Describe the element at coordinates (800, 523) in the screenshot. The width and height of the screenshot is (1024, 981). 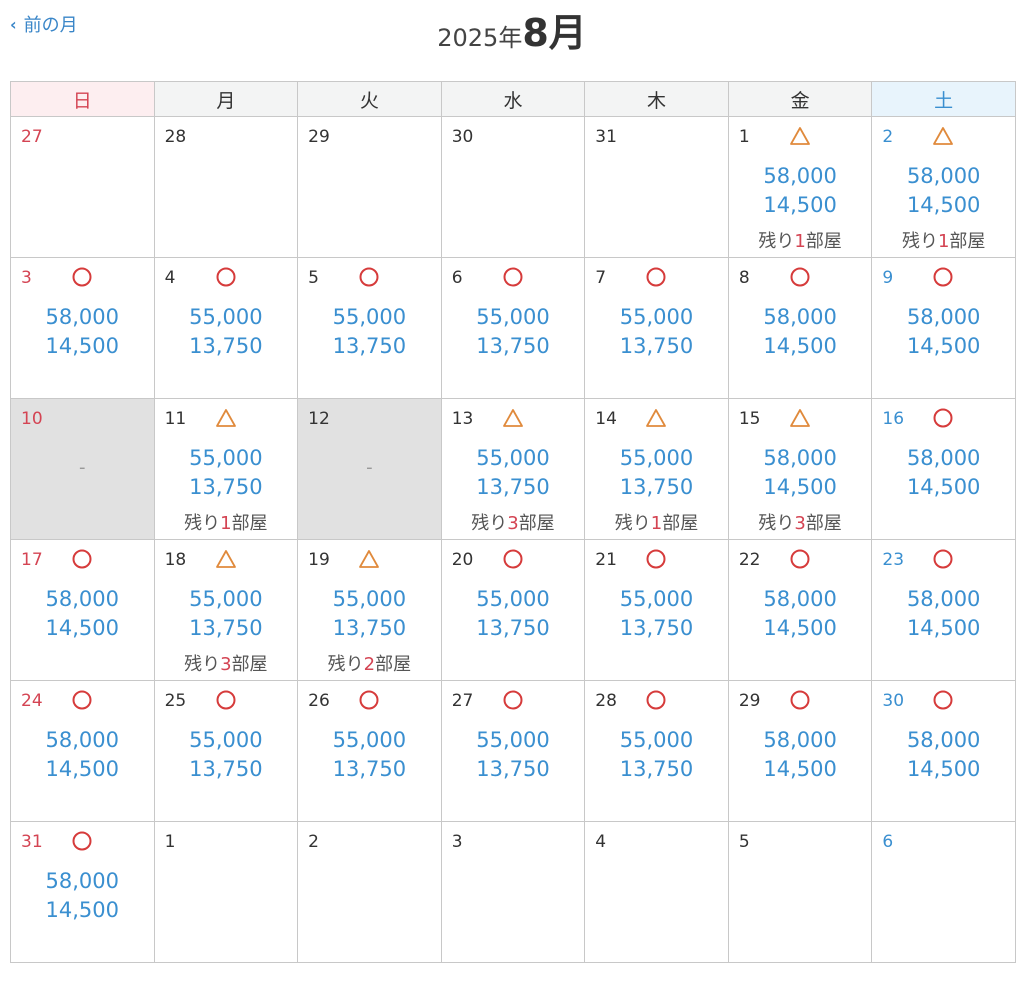
I see `rooms-remaining-count: 3` at that location.